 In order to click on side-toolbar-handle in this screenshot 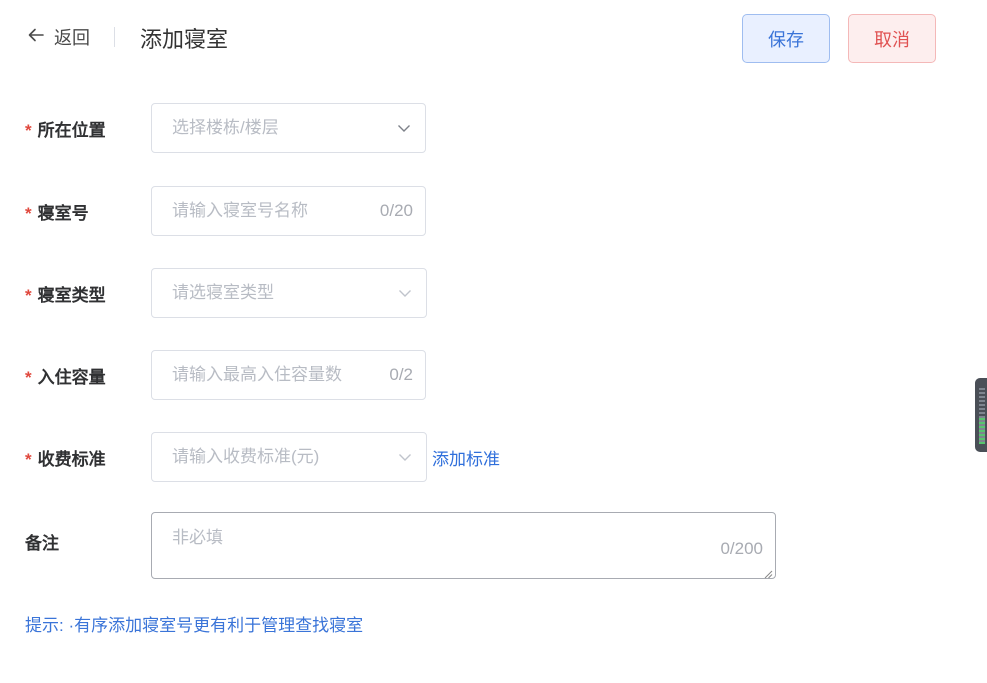, I will do `click(981, 415)`.